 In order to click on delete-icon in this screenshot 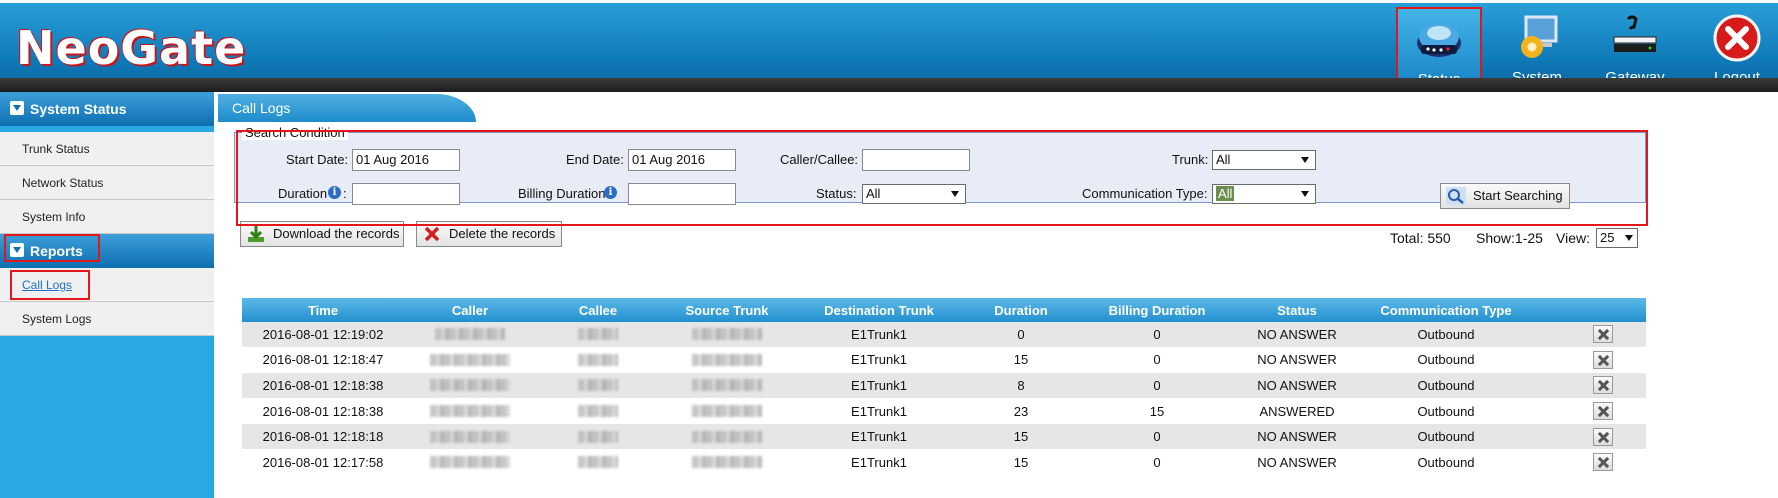, I will do `click(432, 234)`.